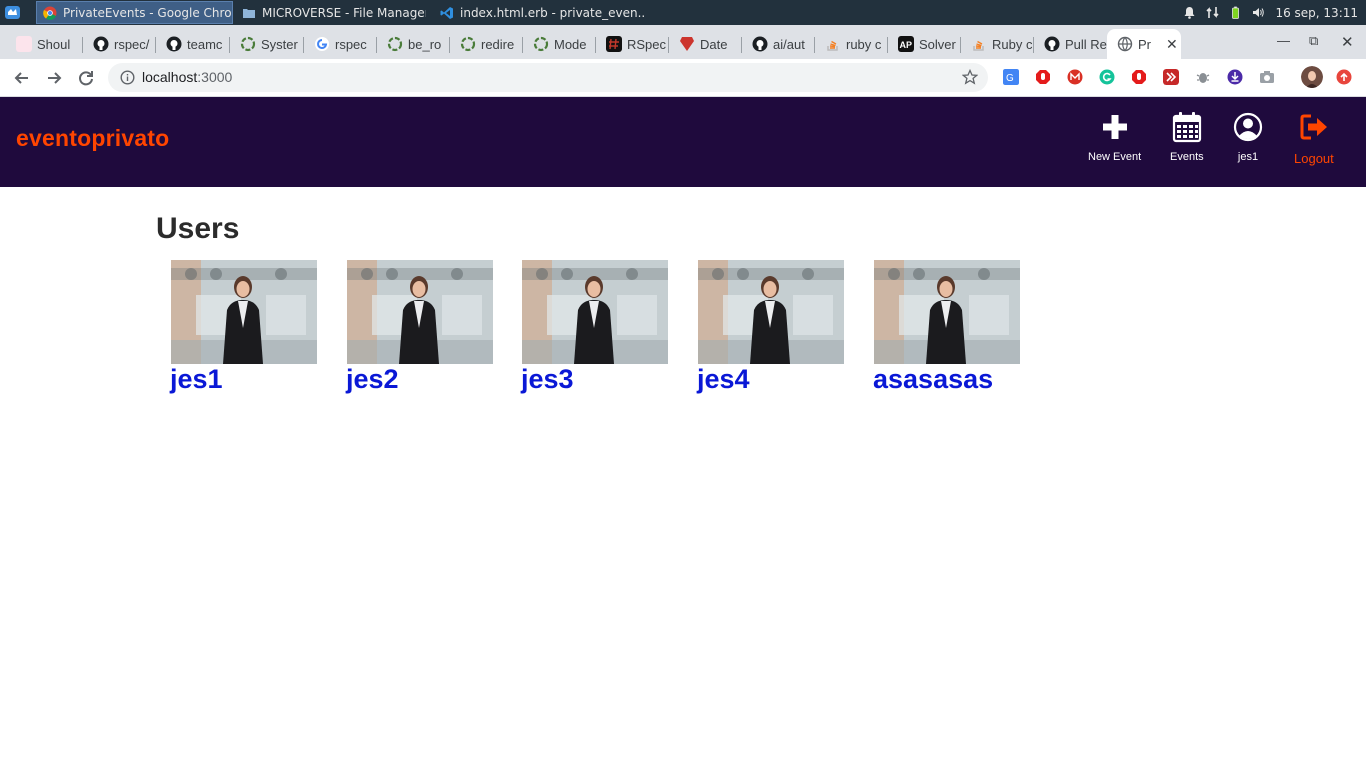  I want to click on app-menu-icon, so click(12, 12).